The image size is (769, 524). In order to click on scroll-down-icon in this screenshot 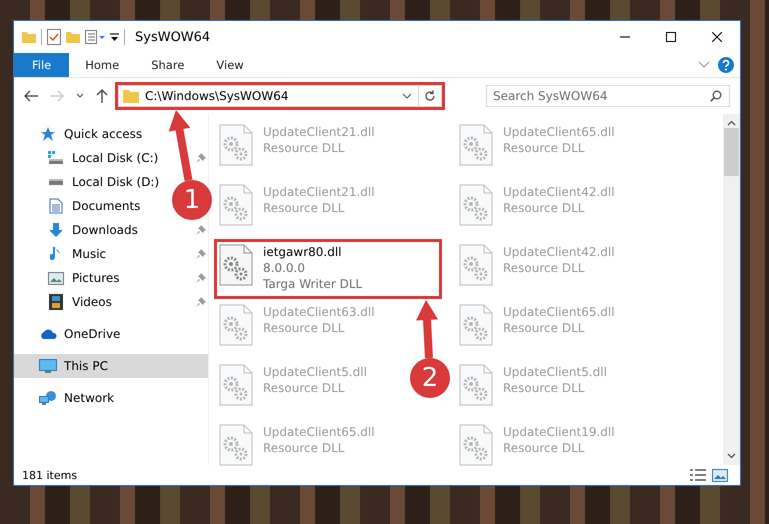, I will do `click(731, 456)`.